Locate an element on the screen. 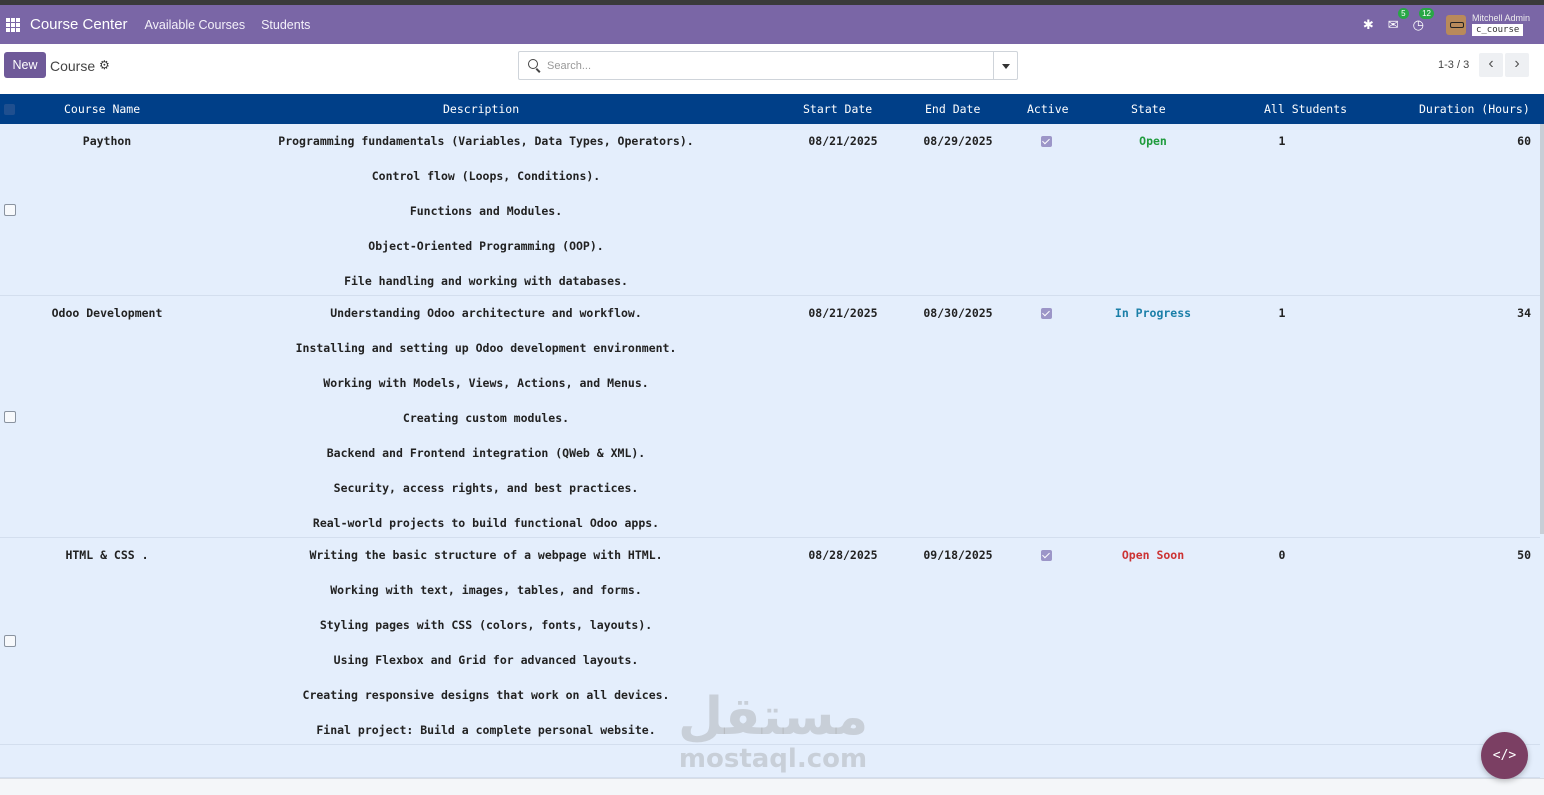  chevron-left-icon: ‹ is located at coordinates (1491, 65).